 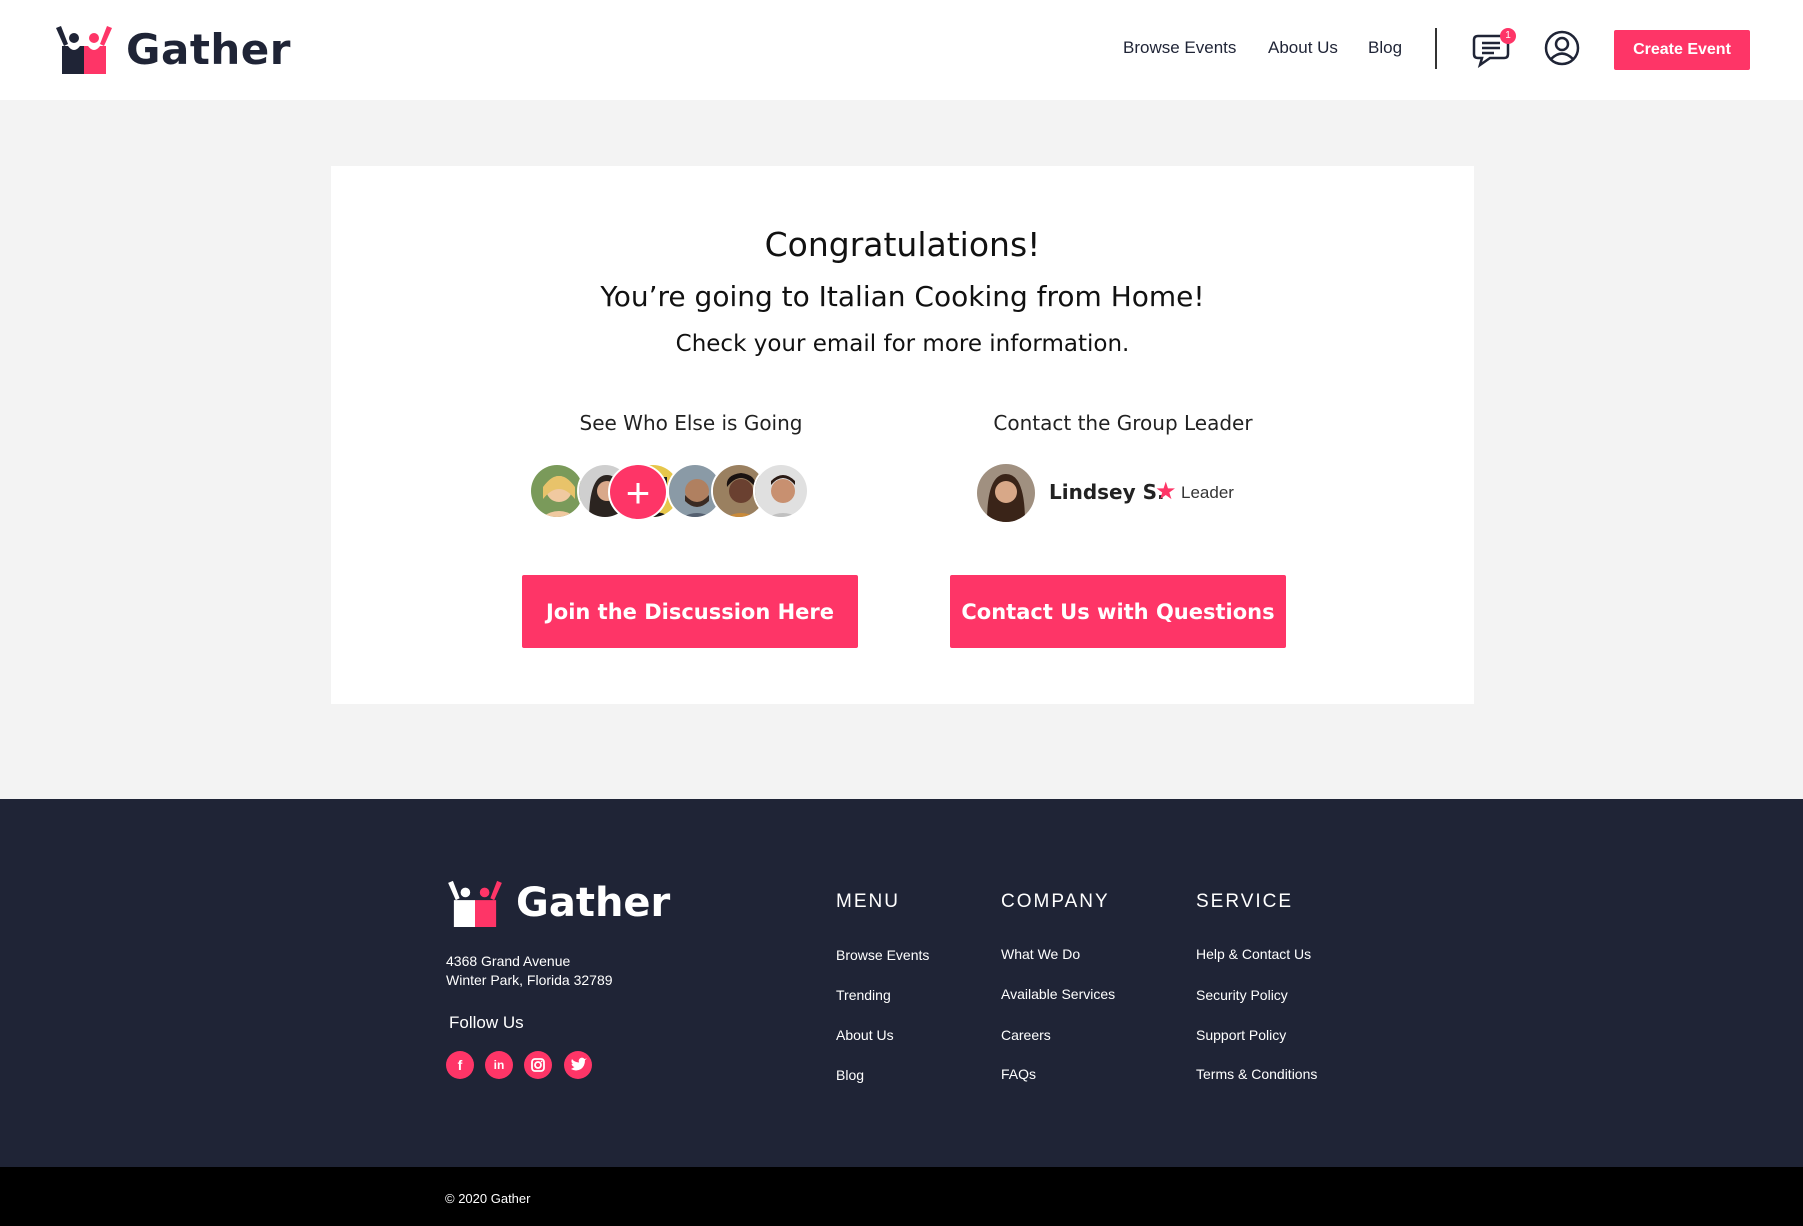 What do you see at coordinates (1385, 48) in the screenshot?
I see `nav-blog: Blog` at bounding box center [1385, 48].